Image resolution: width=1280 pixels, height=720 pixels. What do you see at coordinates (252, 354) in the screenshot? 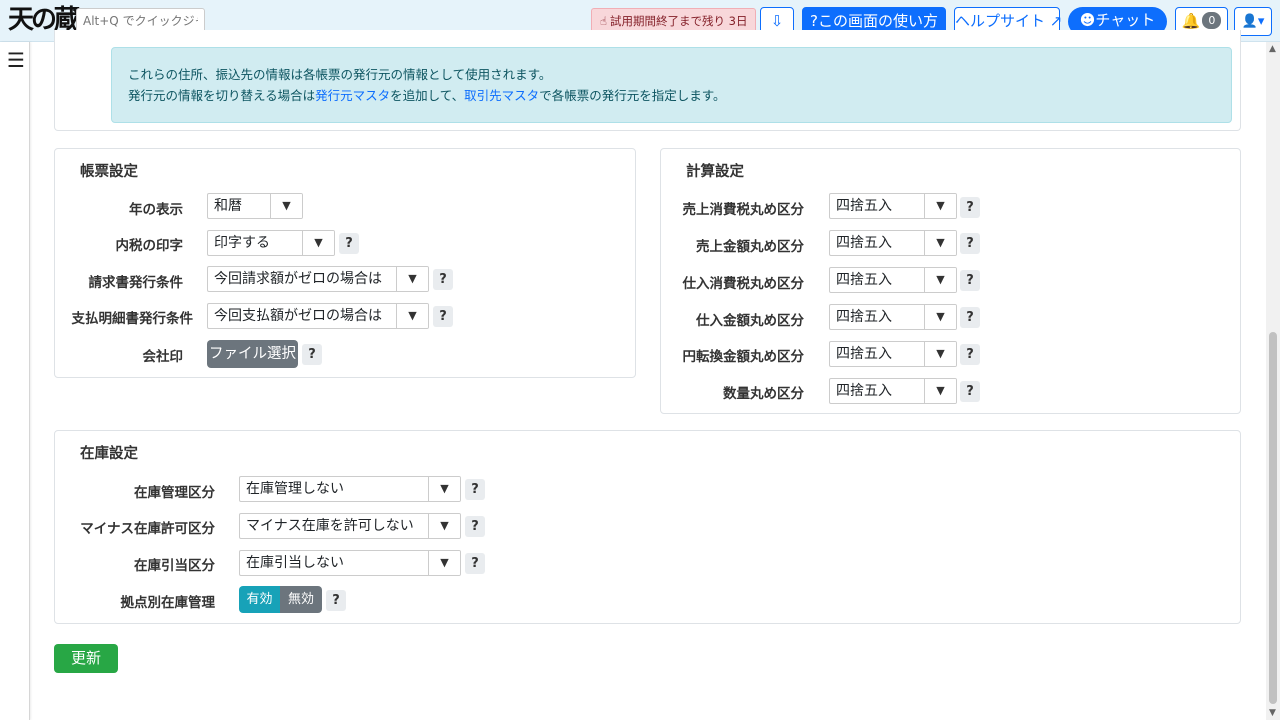
I see `file-select-button: ファイル選択` at bounding box center [252, 354].